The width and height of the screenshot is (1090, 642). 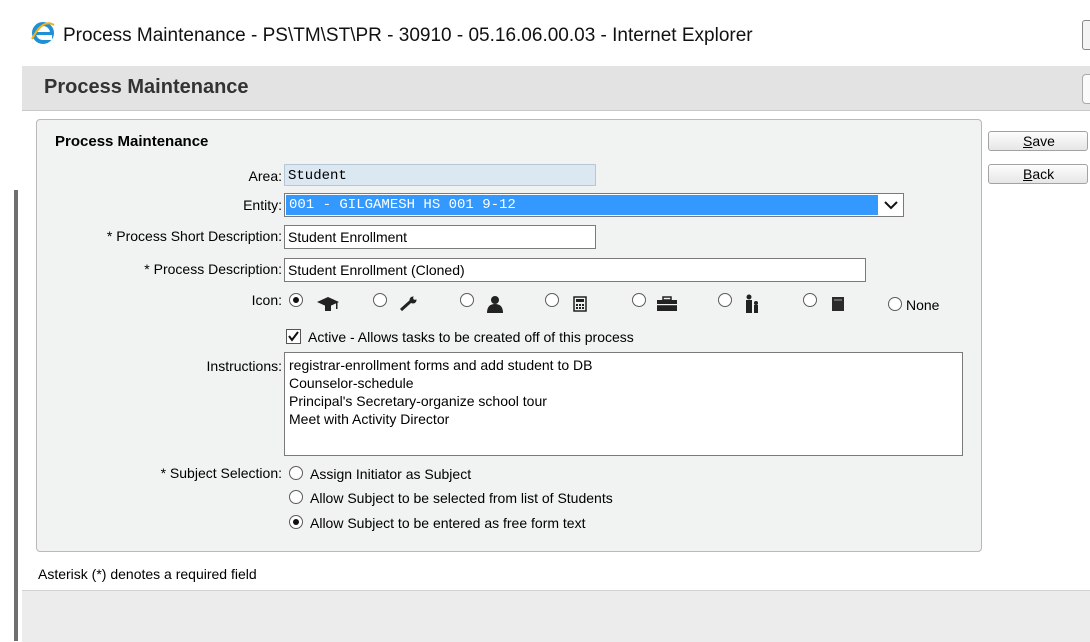 What do you see at coordinates (639, 300) in the screenshot?
I see `icon-radio-briefcase` at bounding box center [639, 300].